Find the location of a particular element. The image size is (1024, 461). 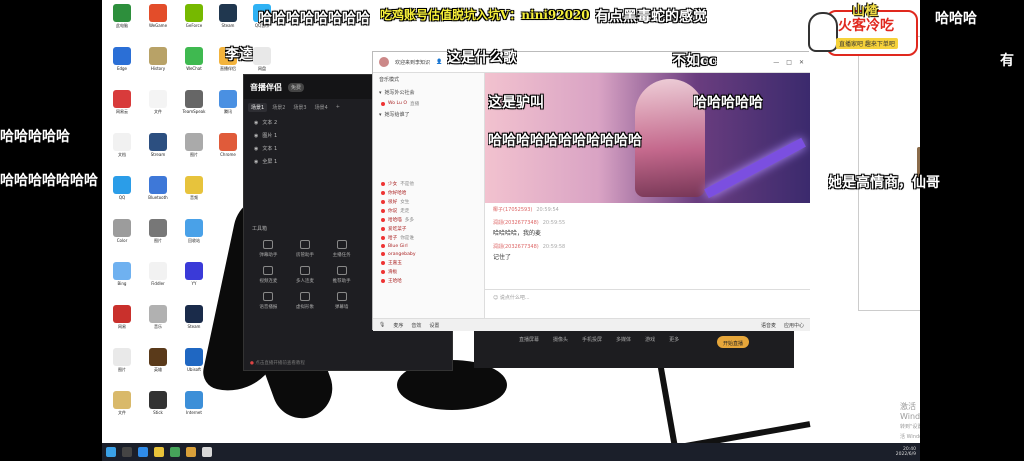

desktop-icon: 音频 is located at coordinates (194, 188).